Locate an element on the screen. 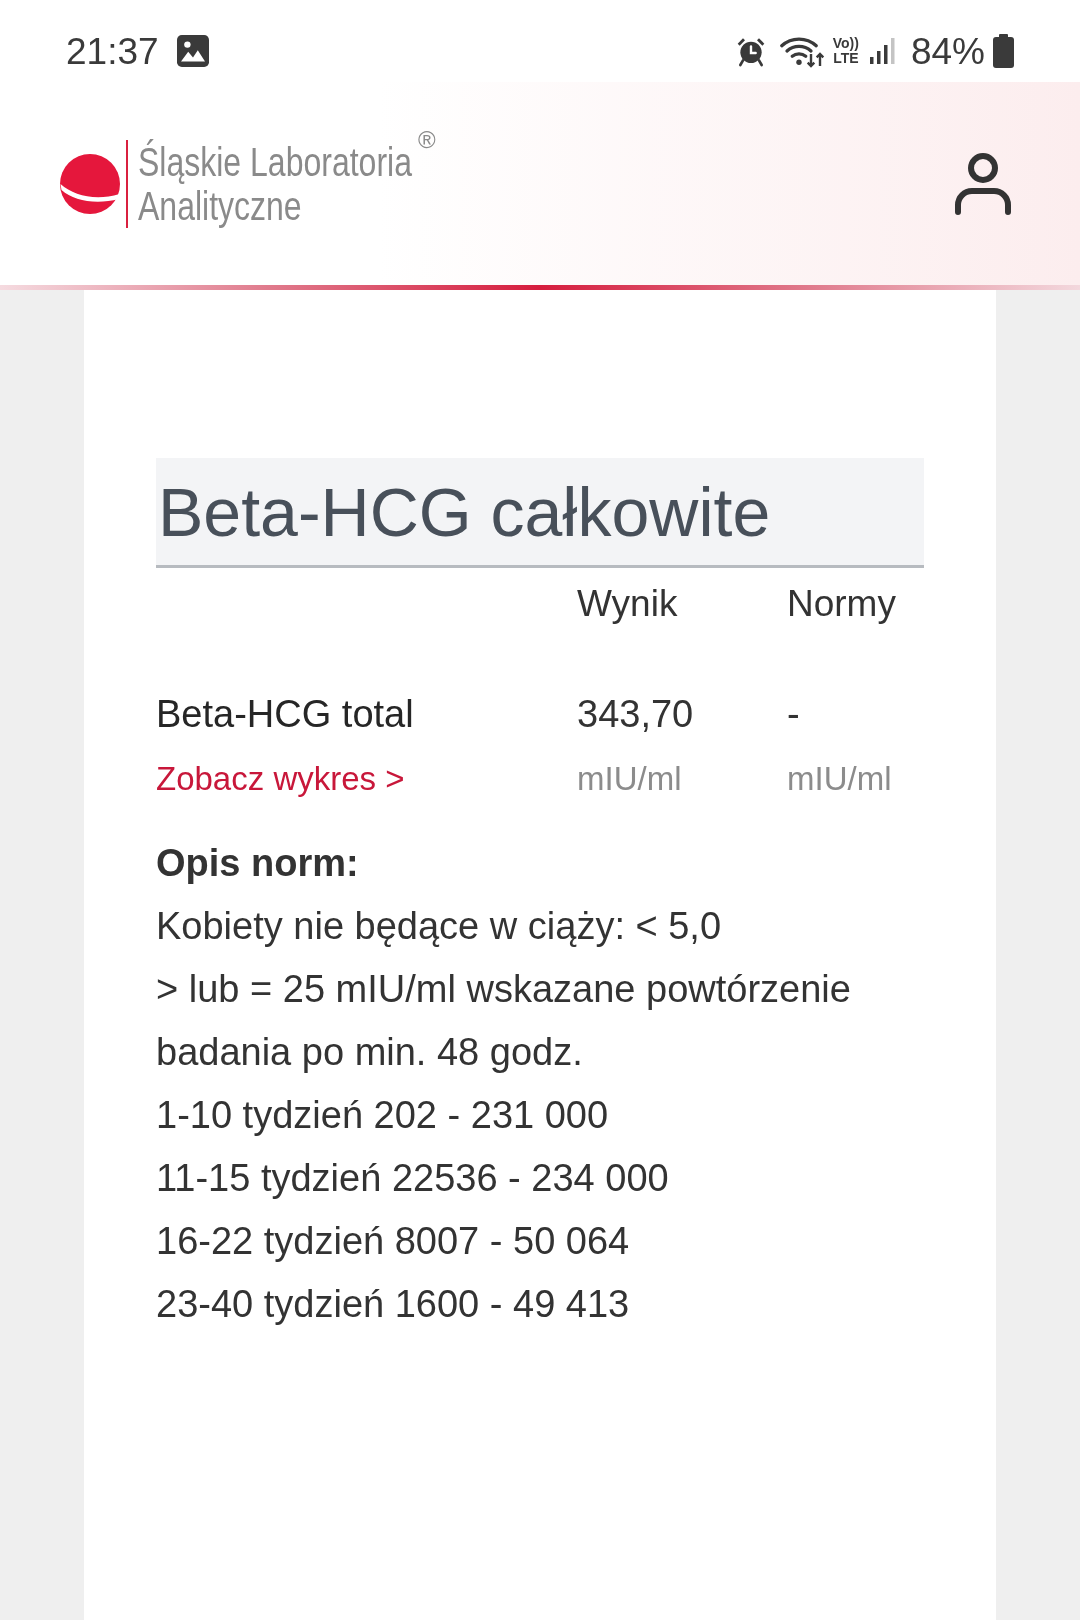  column-header: Wynik is located at coordinates (628, 604).